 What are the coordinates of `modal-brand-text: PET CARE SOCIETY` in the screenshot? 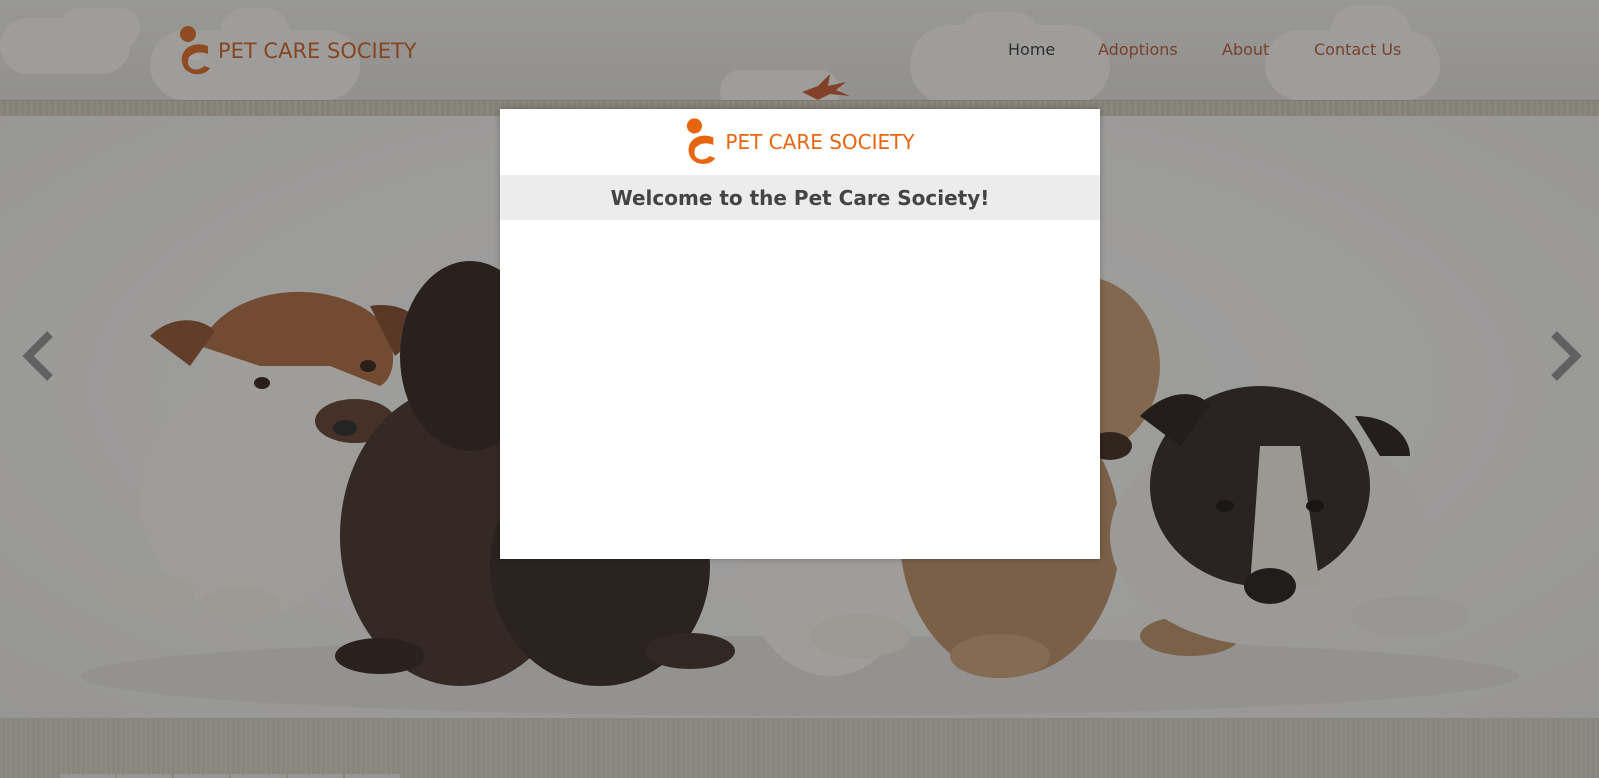 It's located at (820, 142).